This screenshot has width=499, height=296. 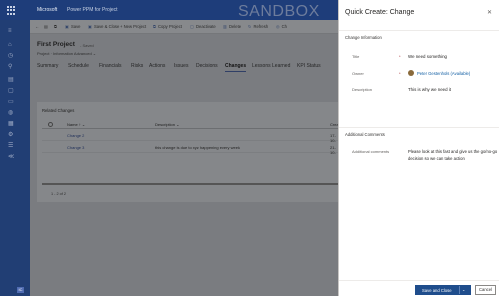 What do you see at coordinates (47, 10) in the screenshot?
I see `brand-name: Microsoft` at bounding box center [47, 10].